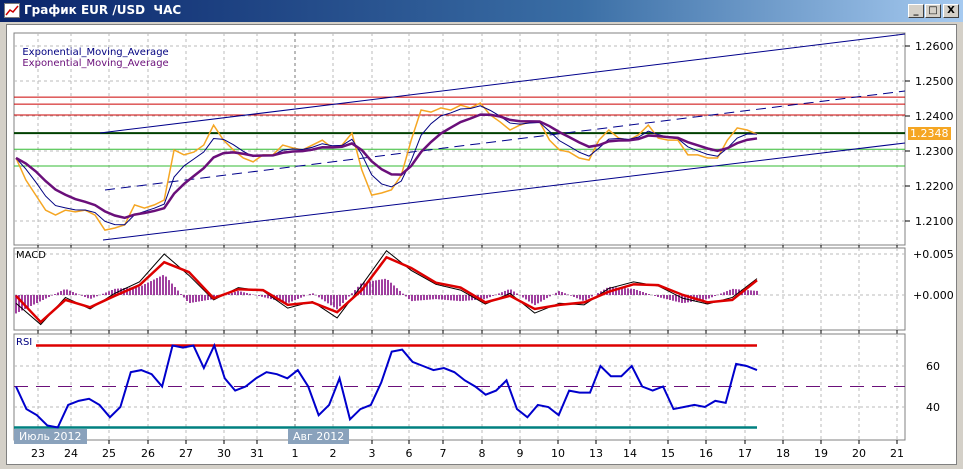 This screenshot has width=963, height=469. What do you see at coordinates (933, 366) in the screenshot?
I see `rsi-tick: 60` at bounding box center [933, 366].